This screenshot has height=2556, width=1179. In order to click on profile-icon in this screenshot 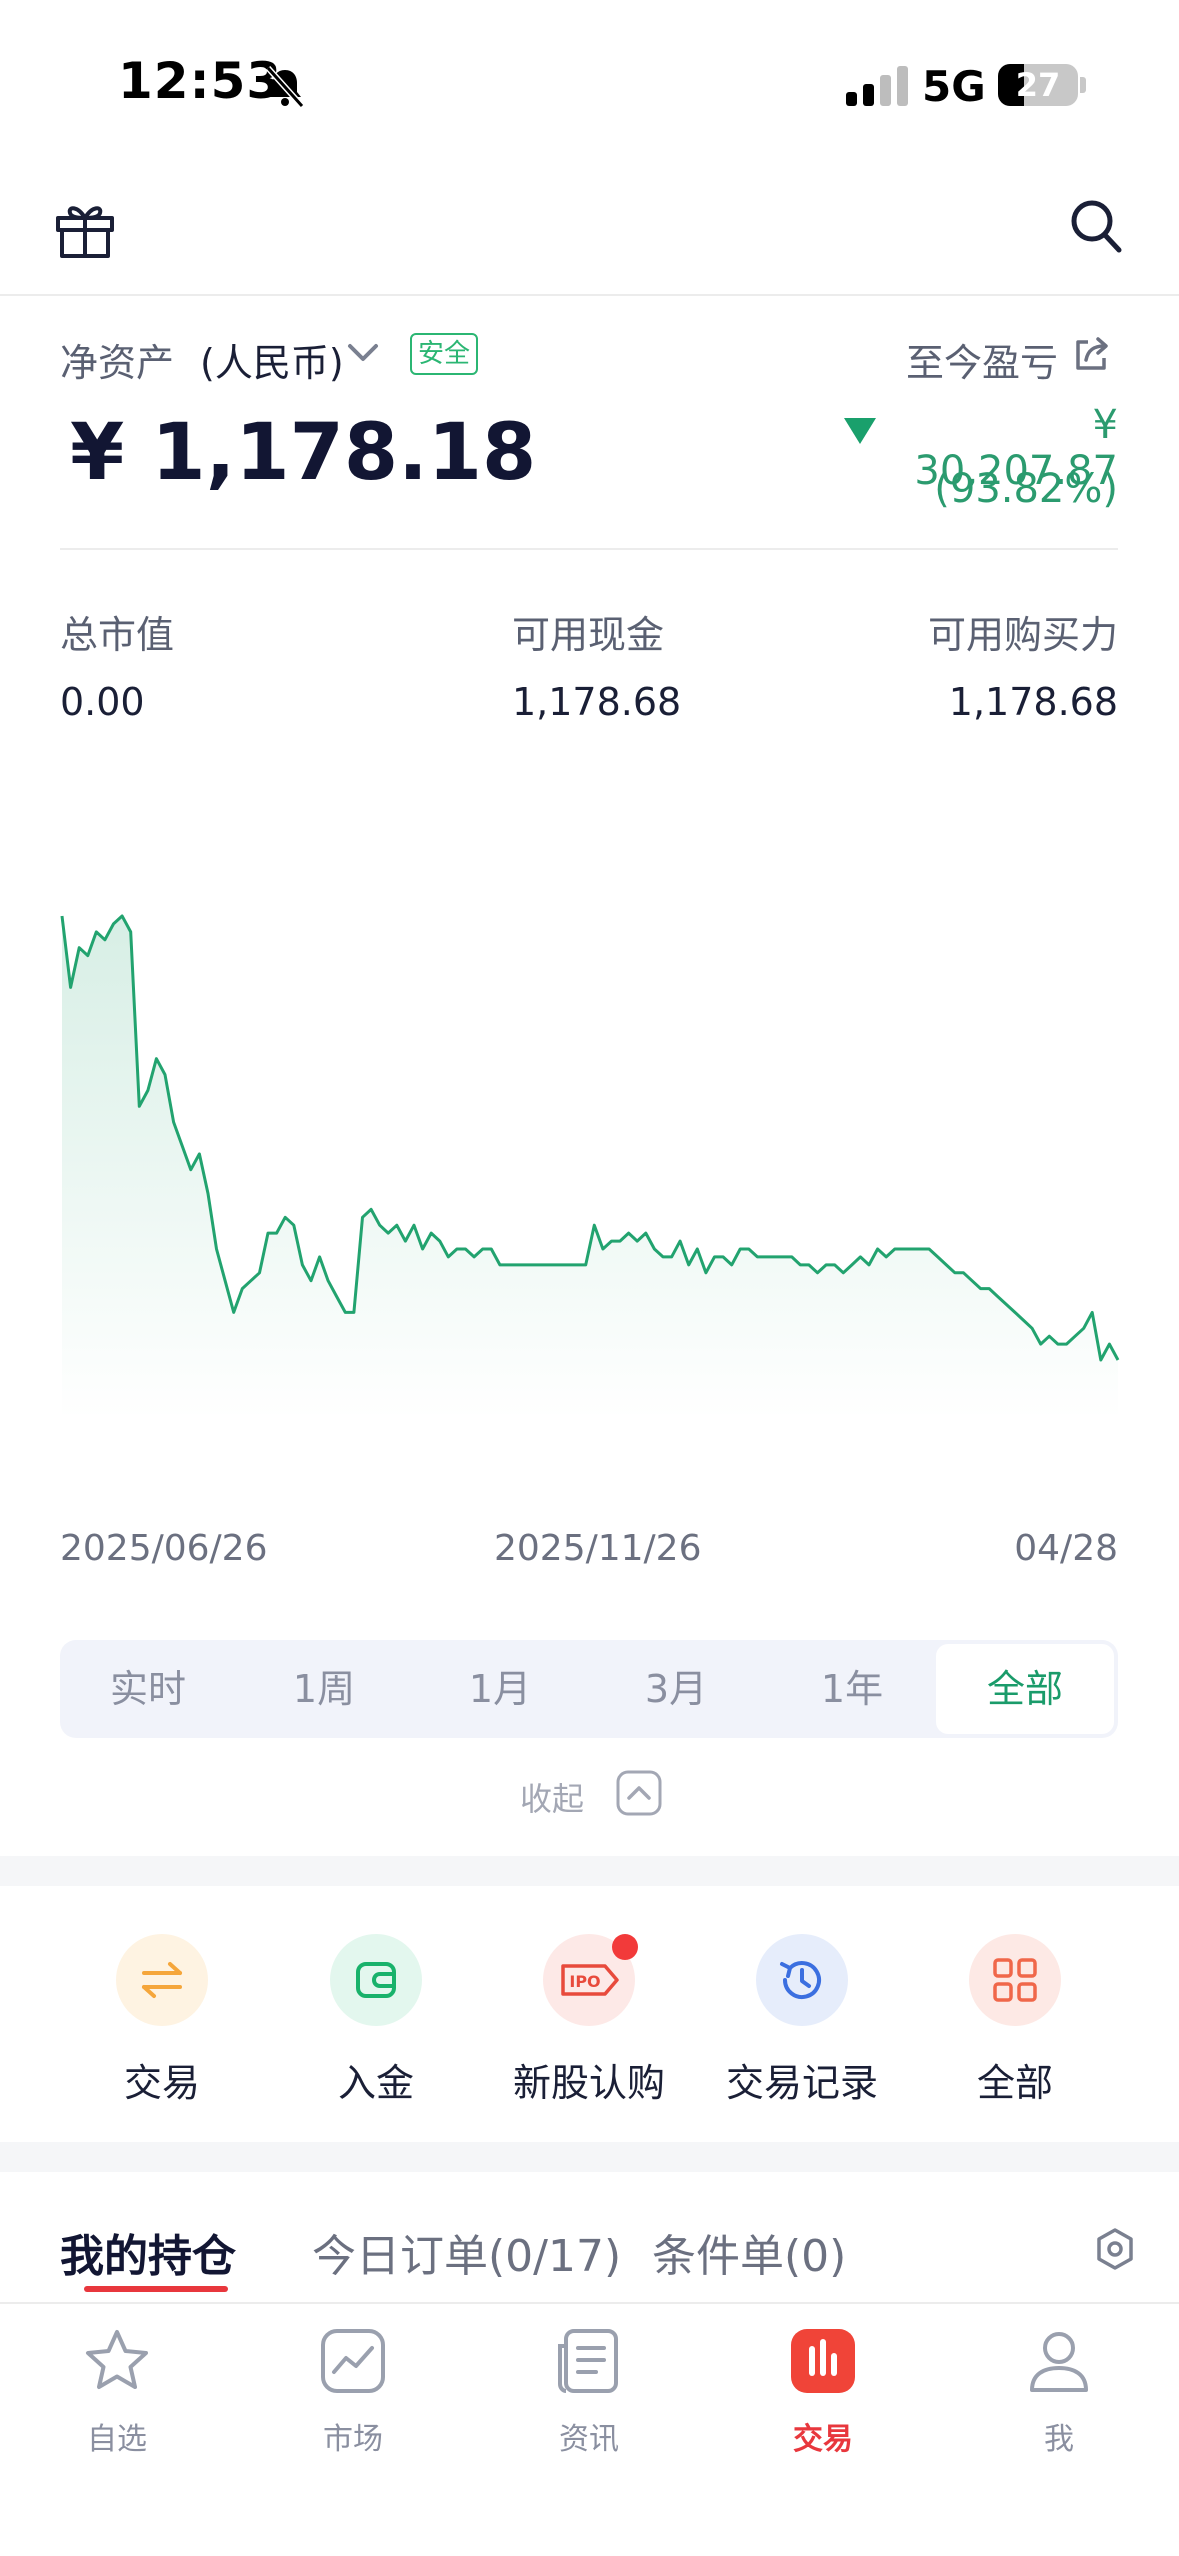, I will do `click(1059, 2361)`.